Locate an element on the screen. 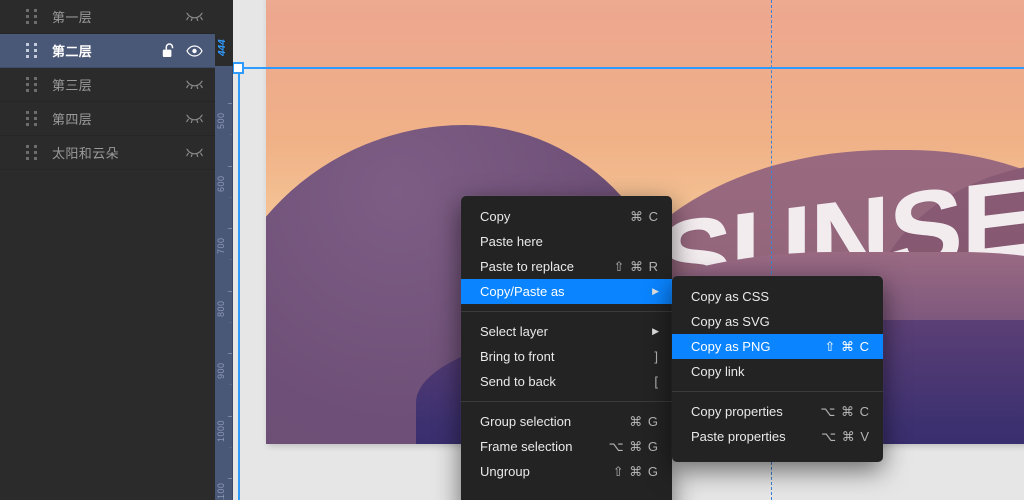  menu-item: Paste properties ⌥ ⌘ V is located at coordinates (777, 436).